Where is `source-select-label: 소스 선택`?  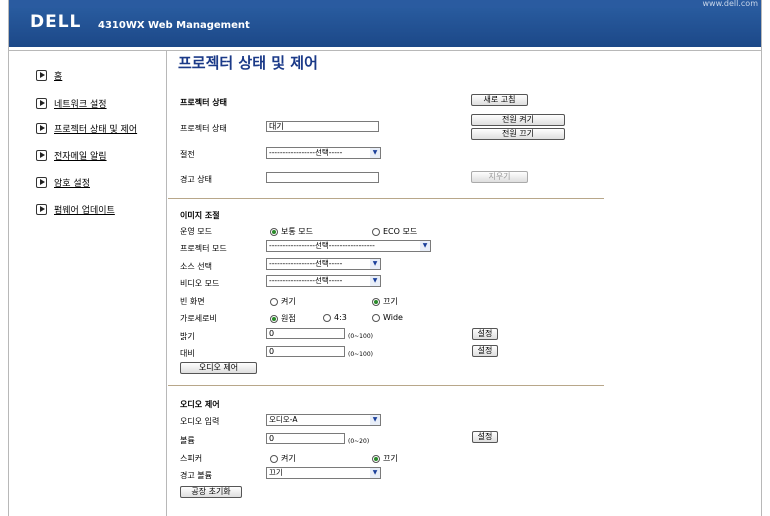
source-select-label: 소스 선택 is located at coordinates (196, 266).